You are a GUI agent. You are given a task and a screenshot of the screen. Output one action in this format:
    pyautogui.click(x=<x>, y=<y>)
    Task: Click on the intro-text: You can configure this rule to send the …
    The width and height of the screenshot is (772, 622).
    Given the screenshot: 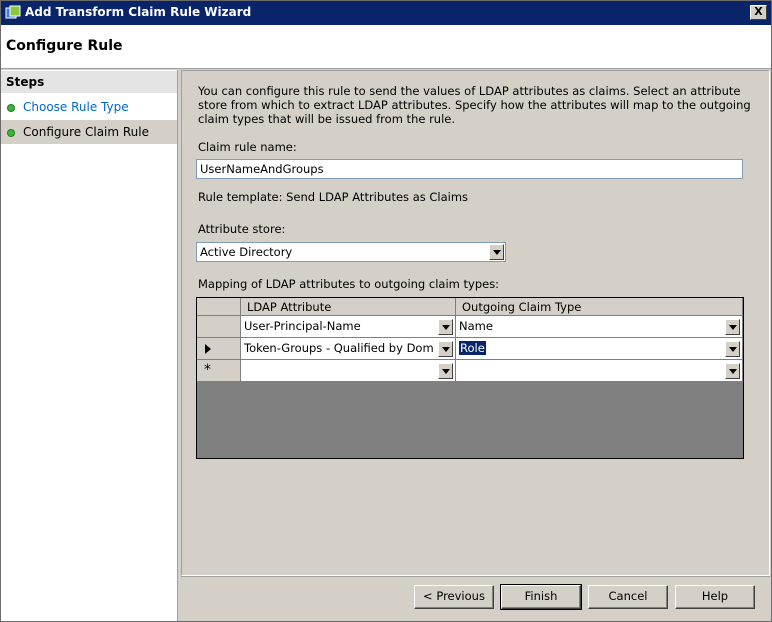 What is the action you would take?
    pyautogui.click(x=474, y=105)
    